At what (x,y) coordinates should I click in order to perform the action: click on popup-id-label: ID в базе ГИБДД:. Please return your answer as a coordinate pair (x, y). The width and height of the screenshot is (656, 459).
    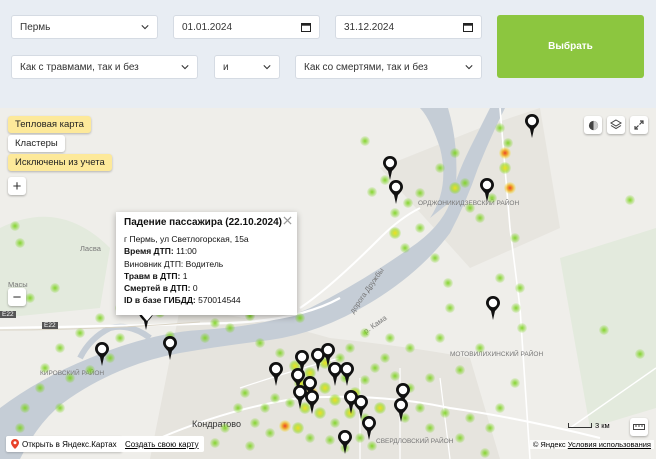
    Looking at the image, I should click on (160, 300).